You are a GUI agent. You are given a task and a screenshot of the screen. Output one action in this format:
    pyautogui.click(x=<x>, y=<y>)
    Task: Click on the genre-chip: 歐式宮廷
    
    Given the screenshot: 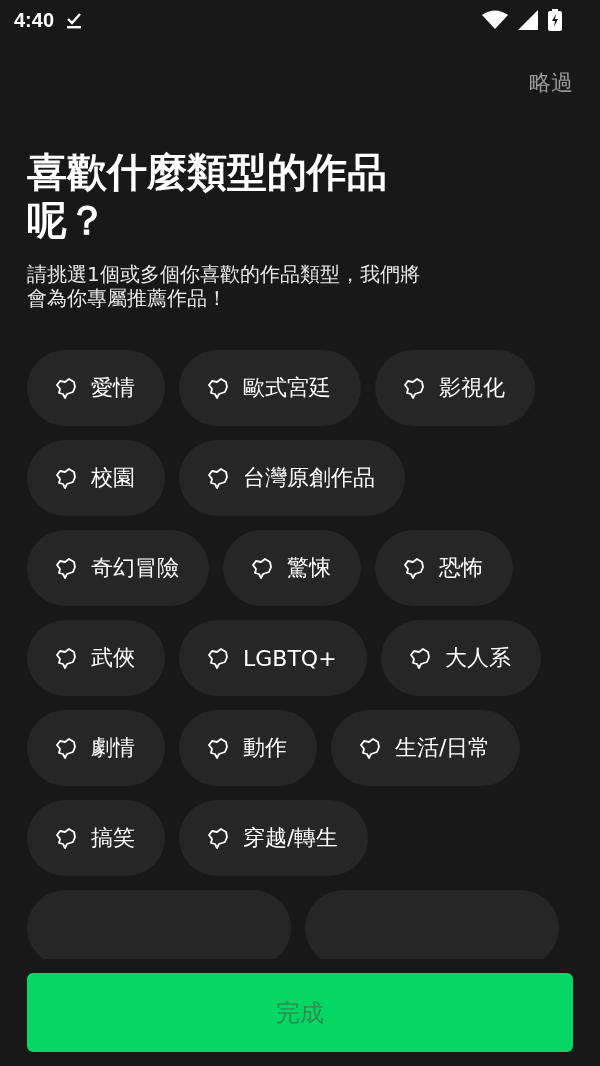 What is the action you would take?
    pyautogui.click(x=270, y=388)
    